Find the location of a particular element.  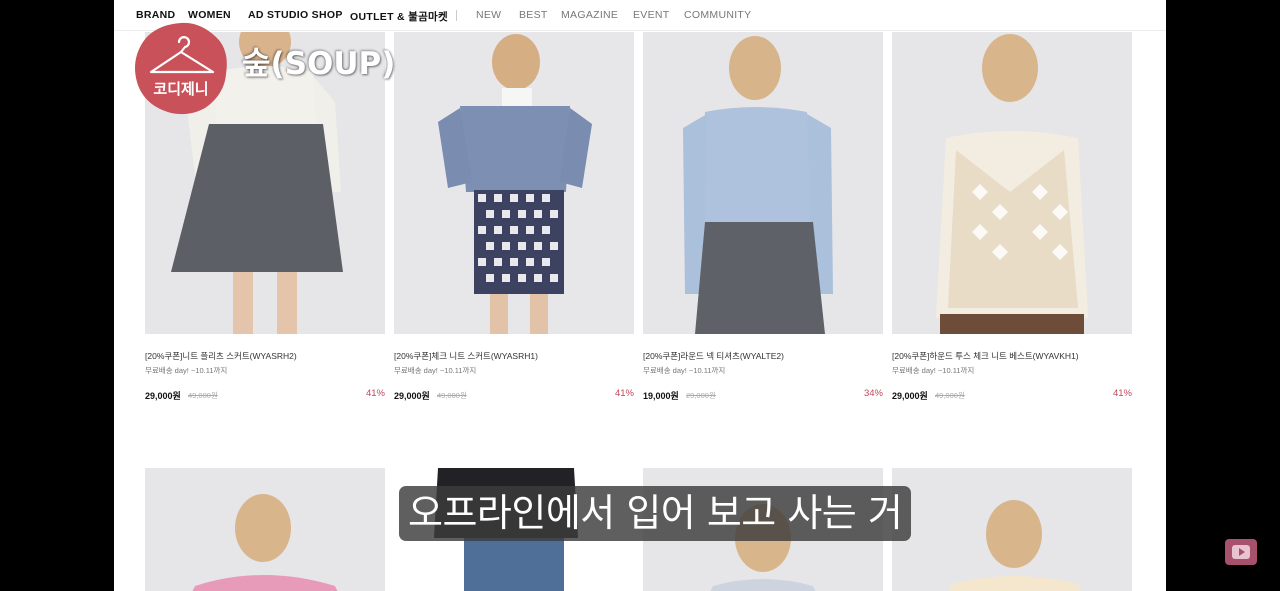

nav-ad-studio-shop: AD STUDIO SHOP is located at coordinates (295, 15).